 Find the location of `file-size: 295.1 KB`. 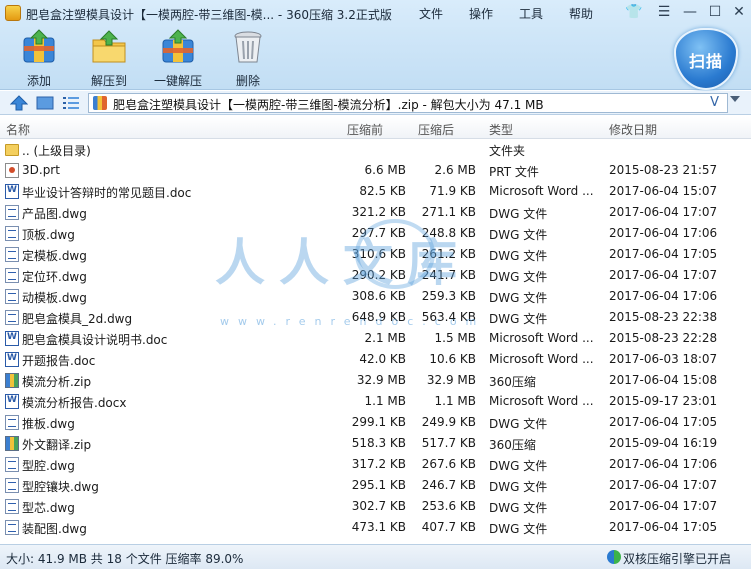

file-size: 295.1 KB is located at coordinates (378, 485).